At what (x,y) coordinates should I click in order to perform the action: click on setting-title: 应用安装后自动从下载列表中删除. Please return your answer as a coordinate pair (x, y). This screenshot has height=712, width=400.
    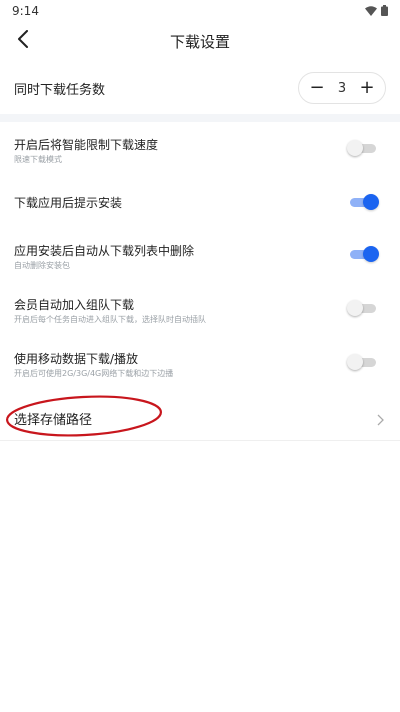
    Looking at the image, I should click on (104, 251).